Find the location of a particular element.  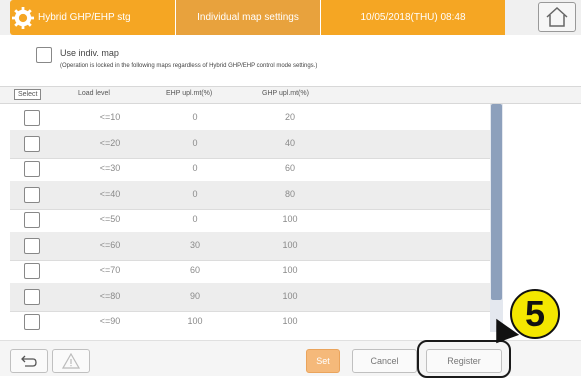

screen-title: Individual map settings is located at coordinates (248, 17).